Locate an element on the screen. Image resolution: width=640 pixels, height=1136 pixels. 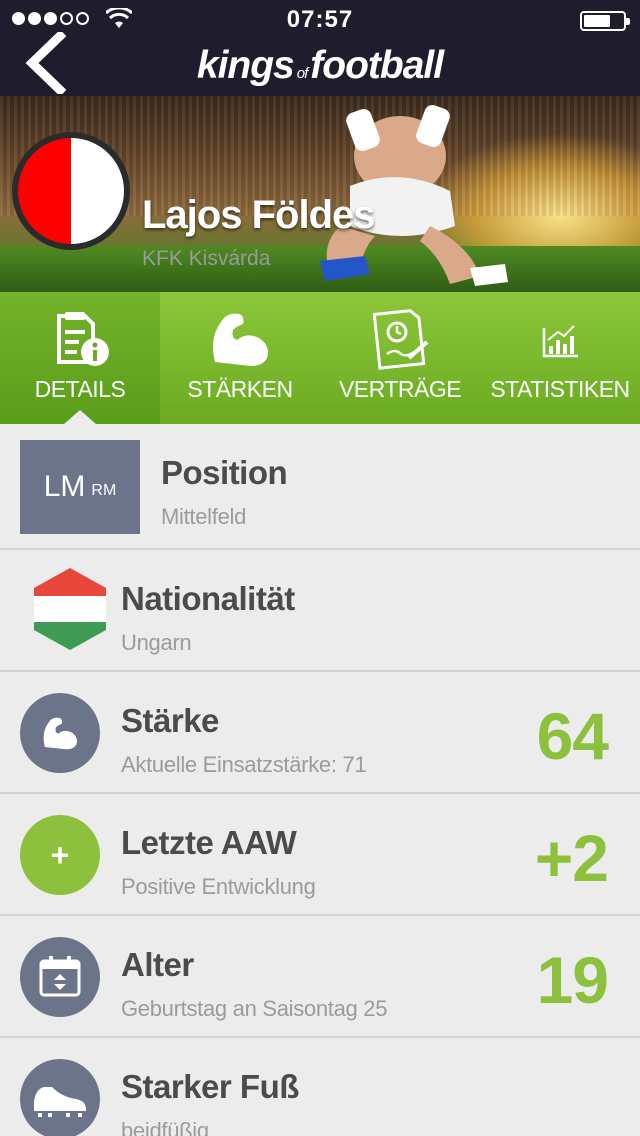
top-bar: 07:57 kings offootball is located at coordinates (320, 48).